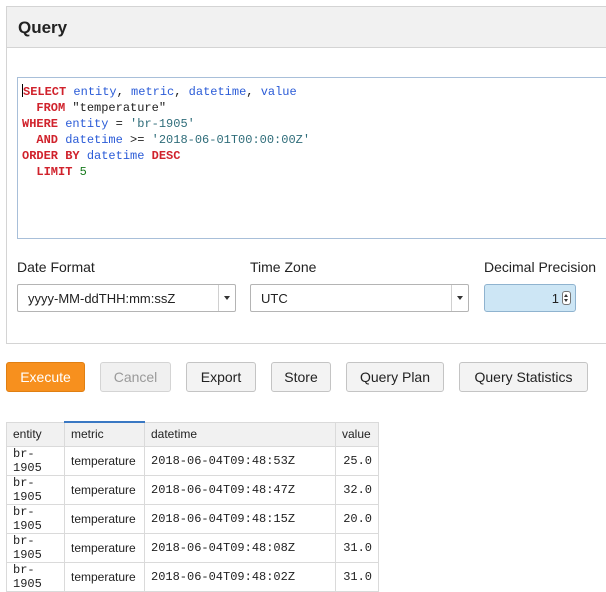 This screenshot has height=592, width=606. I want to click on date-format-select: yyyy-MM-ddTHH:mm:ssZ, so click(126, 298).